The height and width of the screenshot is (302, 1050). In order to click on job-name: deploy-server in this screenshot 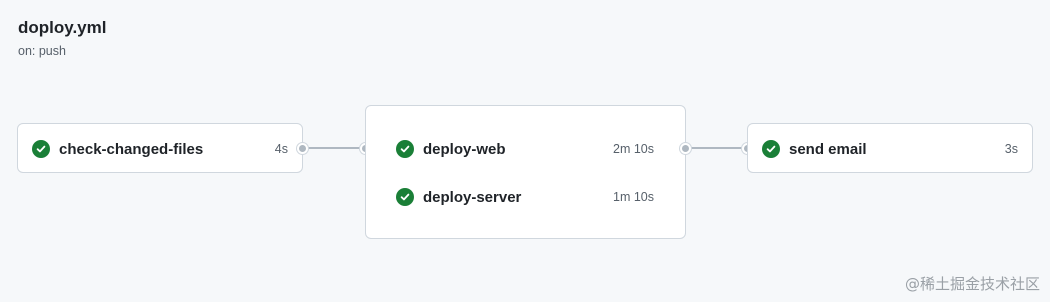, I will do `click(472, 197)`.